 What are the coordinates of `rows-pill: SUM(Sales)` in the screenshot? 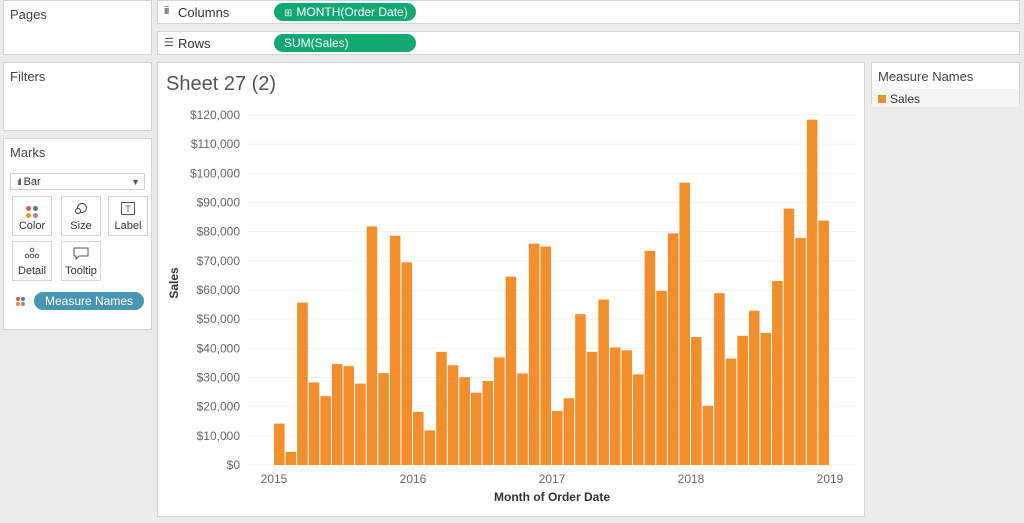 It's located at (345, 43).